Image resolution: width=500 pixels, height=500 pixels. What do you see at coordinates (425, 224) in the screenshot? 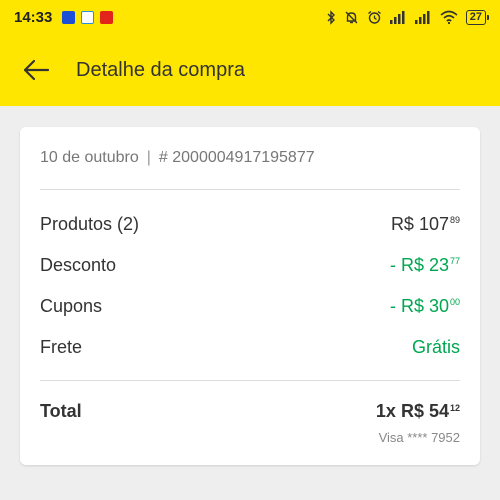
I see `summary-amount: R$ 107 89` at bounding box center [425, 224].